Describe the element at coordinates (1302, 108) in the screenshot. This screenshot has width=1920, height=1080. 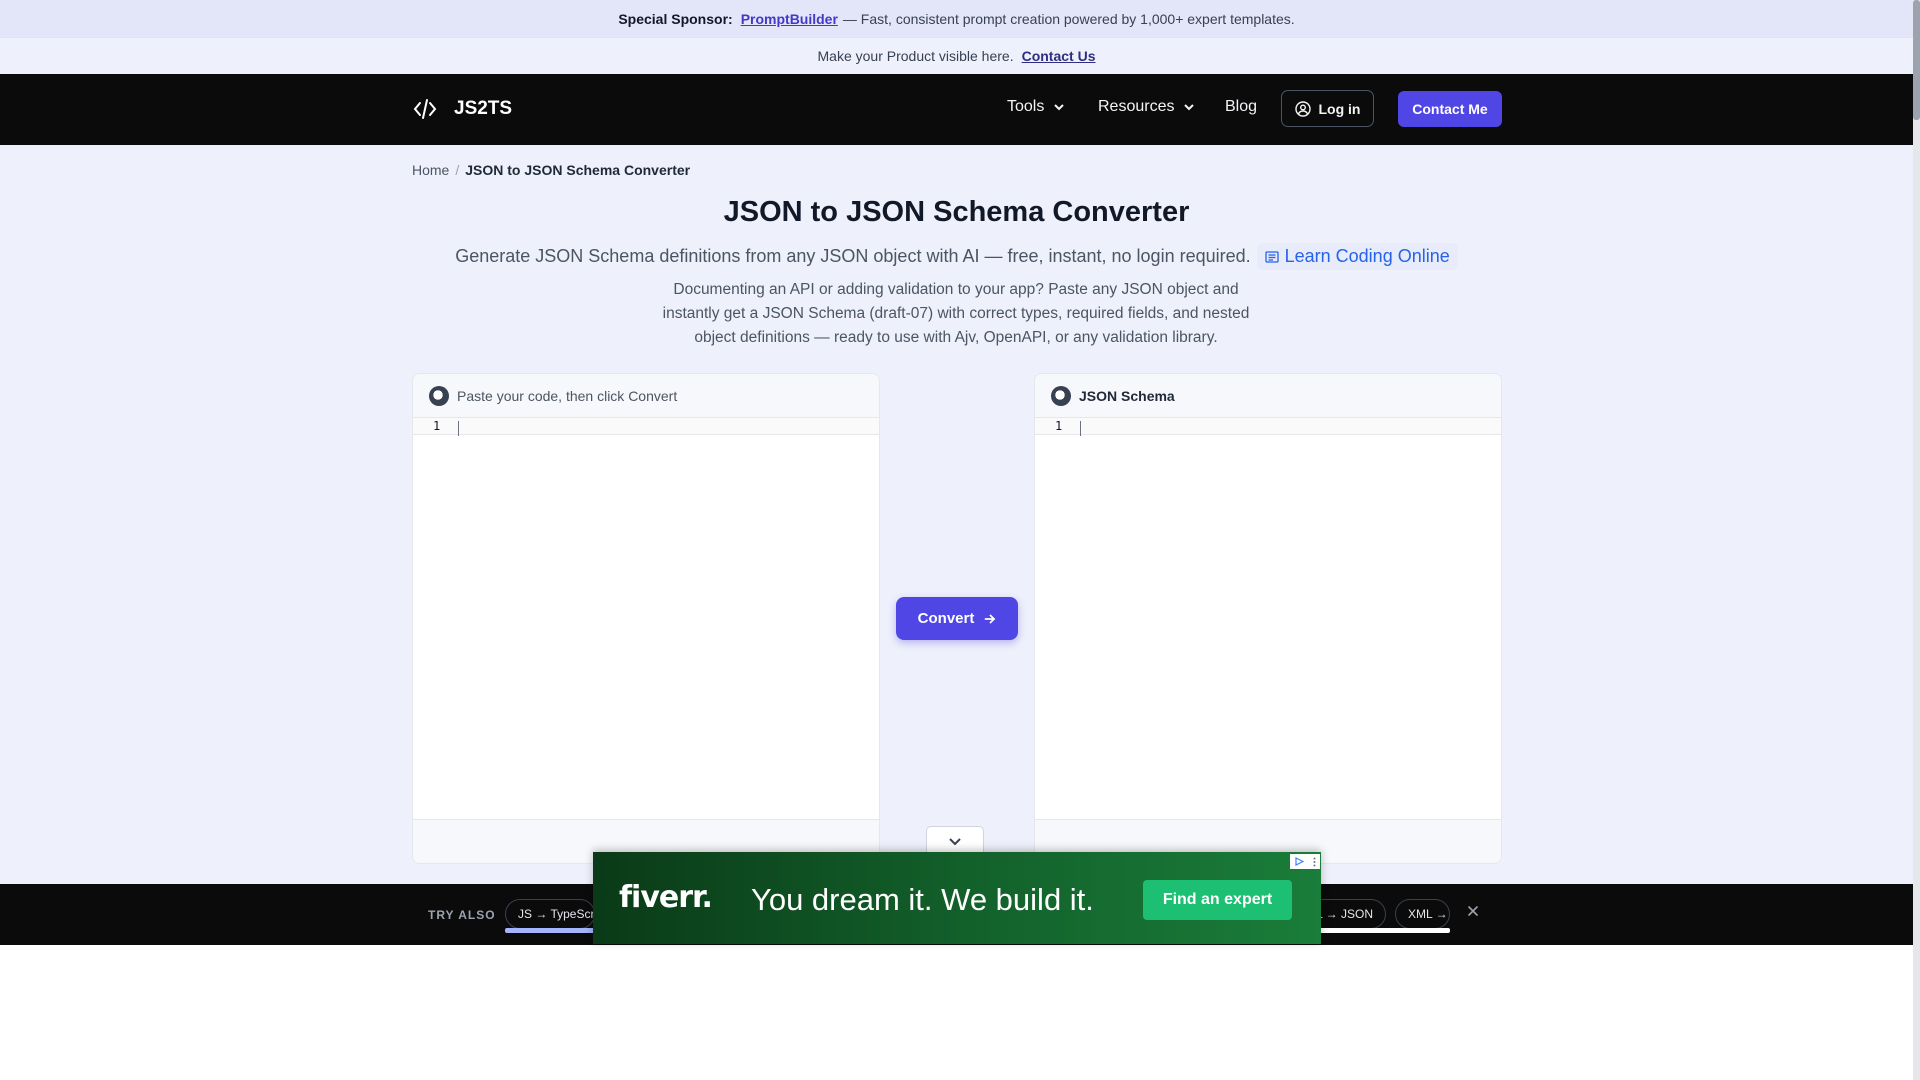
I see `user-circle-icon` at that location.